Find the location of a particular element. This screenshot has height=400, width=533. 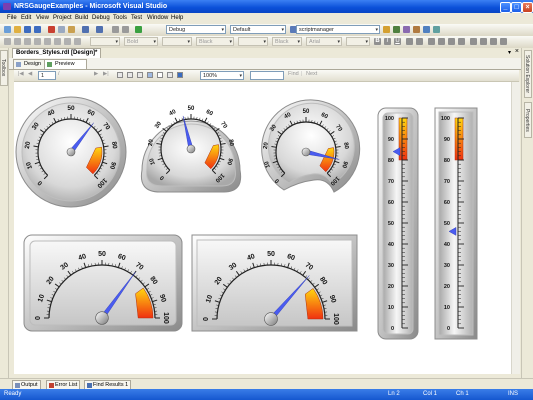

tick-label: 20 is located at coordinates (391, 287).